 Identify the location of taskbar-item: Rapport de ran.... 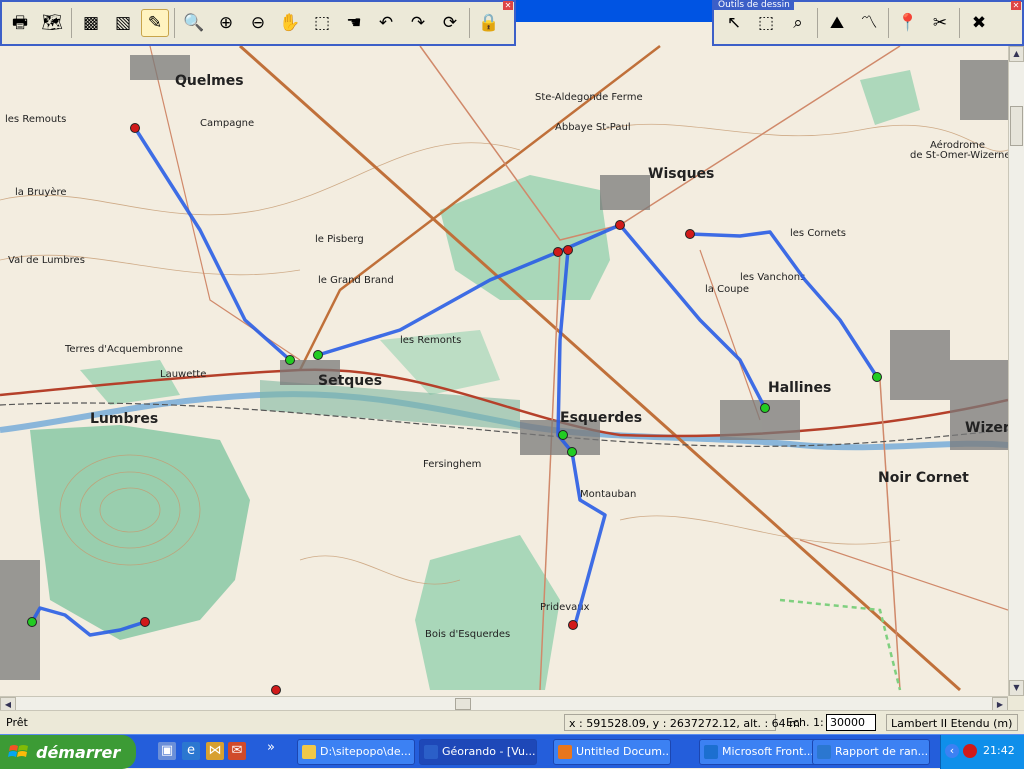
(871, 752).